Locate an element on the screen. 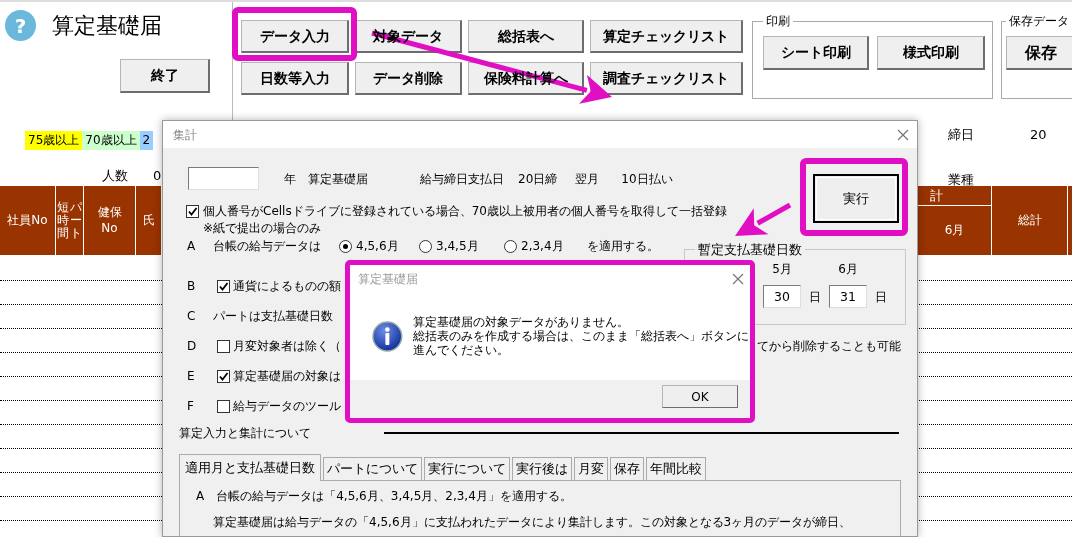  tab: パートについて is located at coordinates (372, 468).